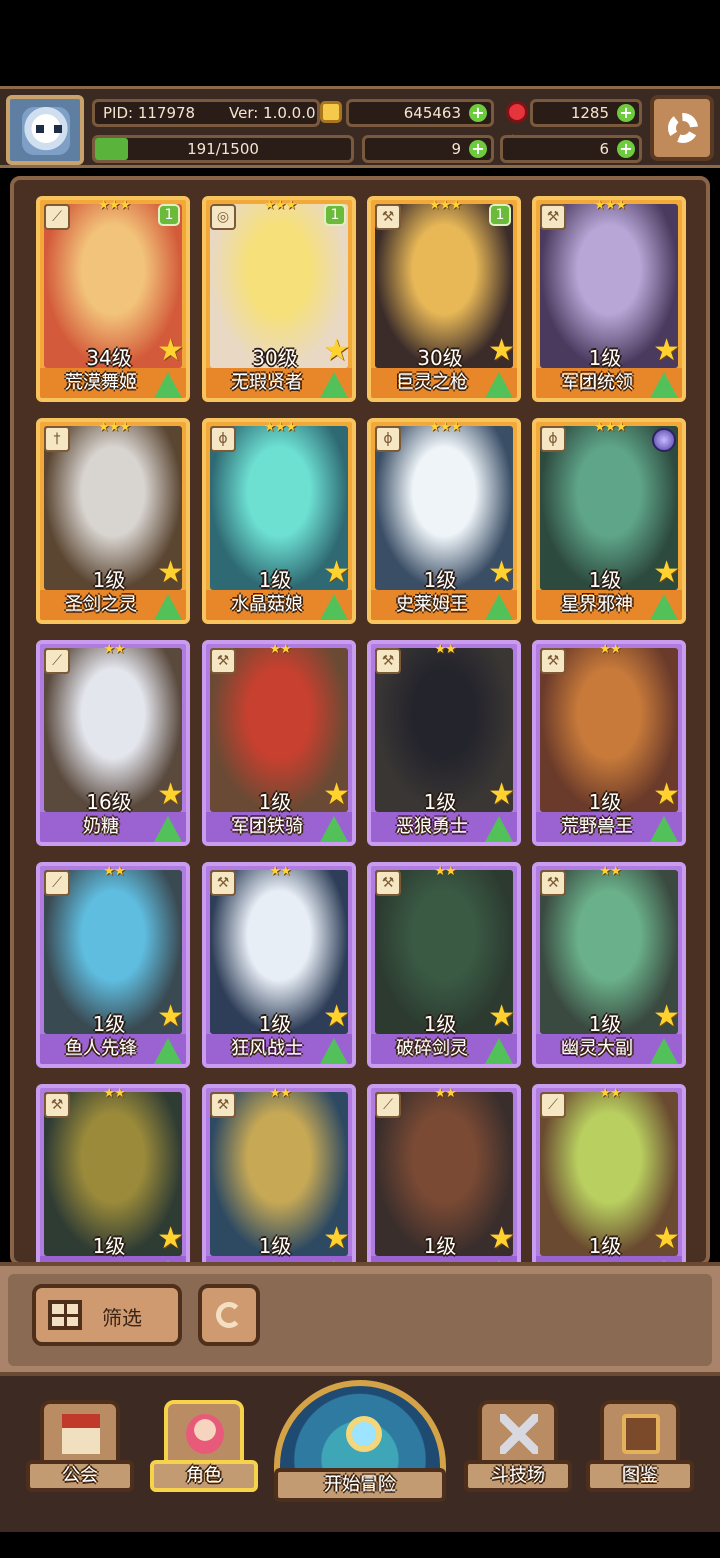 Image resolution: width=720 pixels, height=1558 pixels. I want to click on grid-icon, so click(65, 1315).